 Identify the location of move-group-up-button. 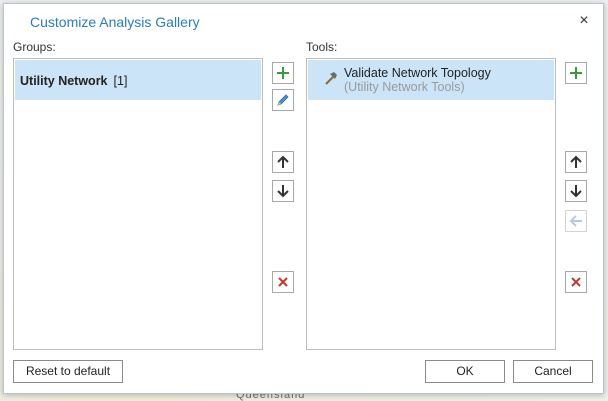
(283, 162).